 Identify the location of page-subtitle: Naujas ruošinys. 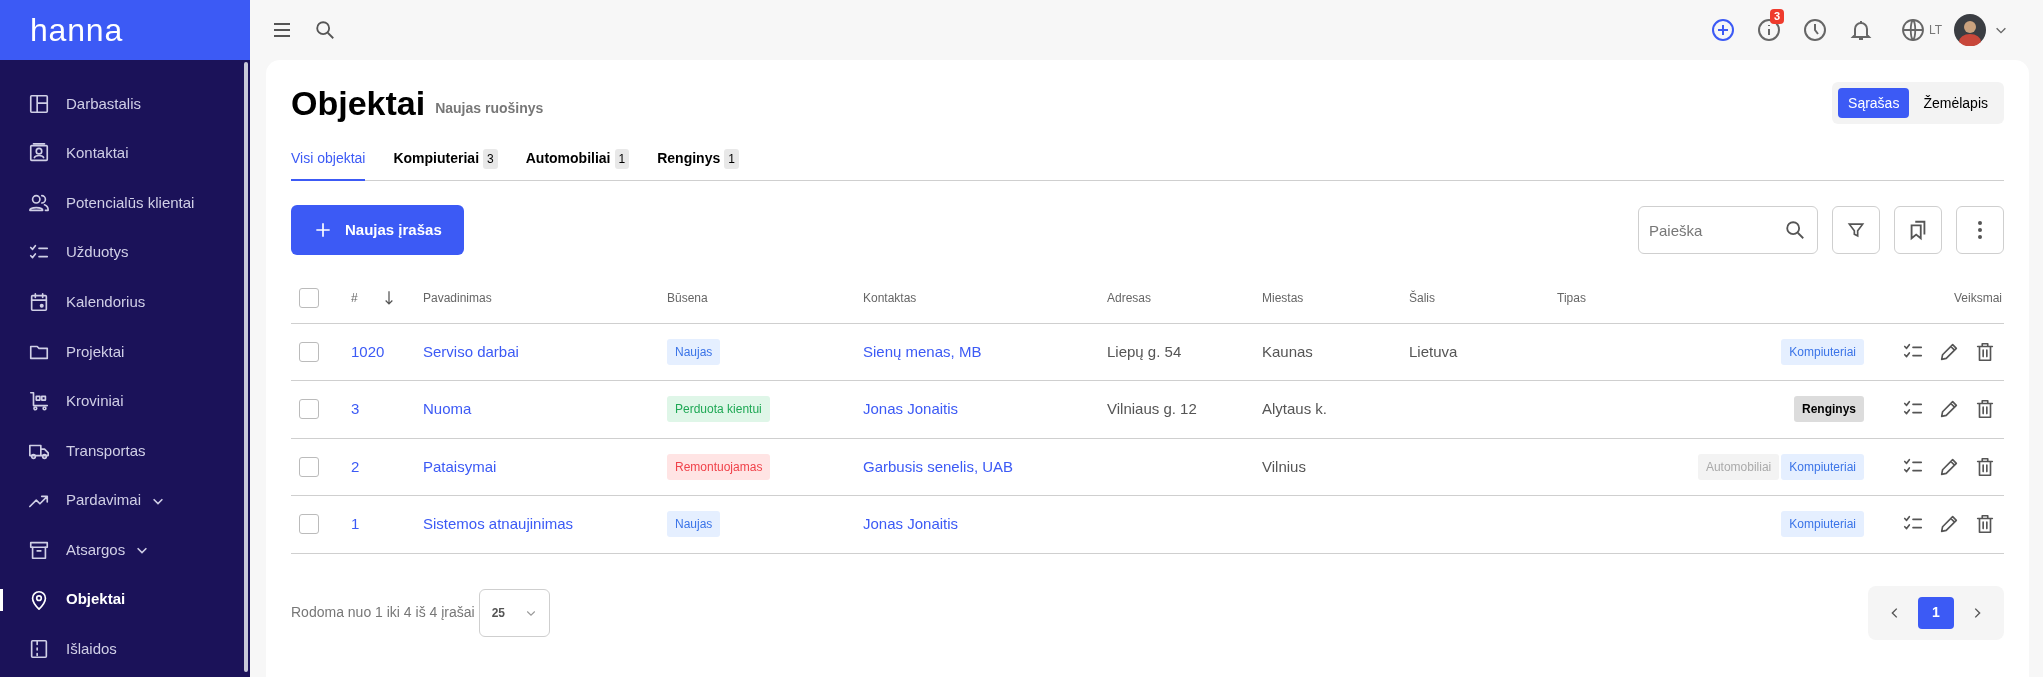
(489, 108).